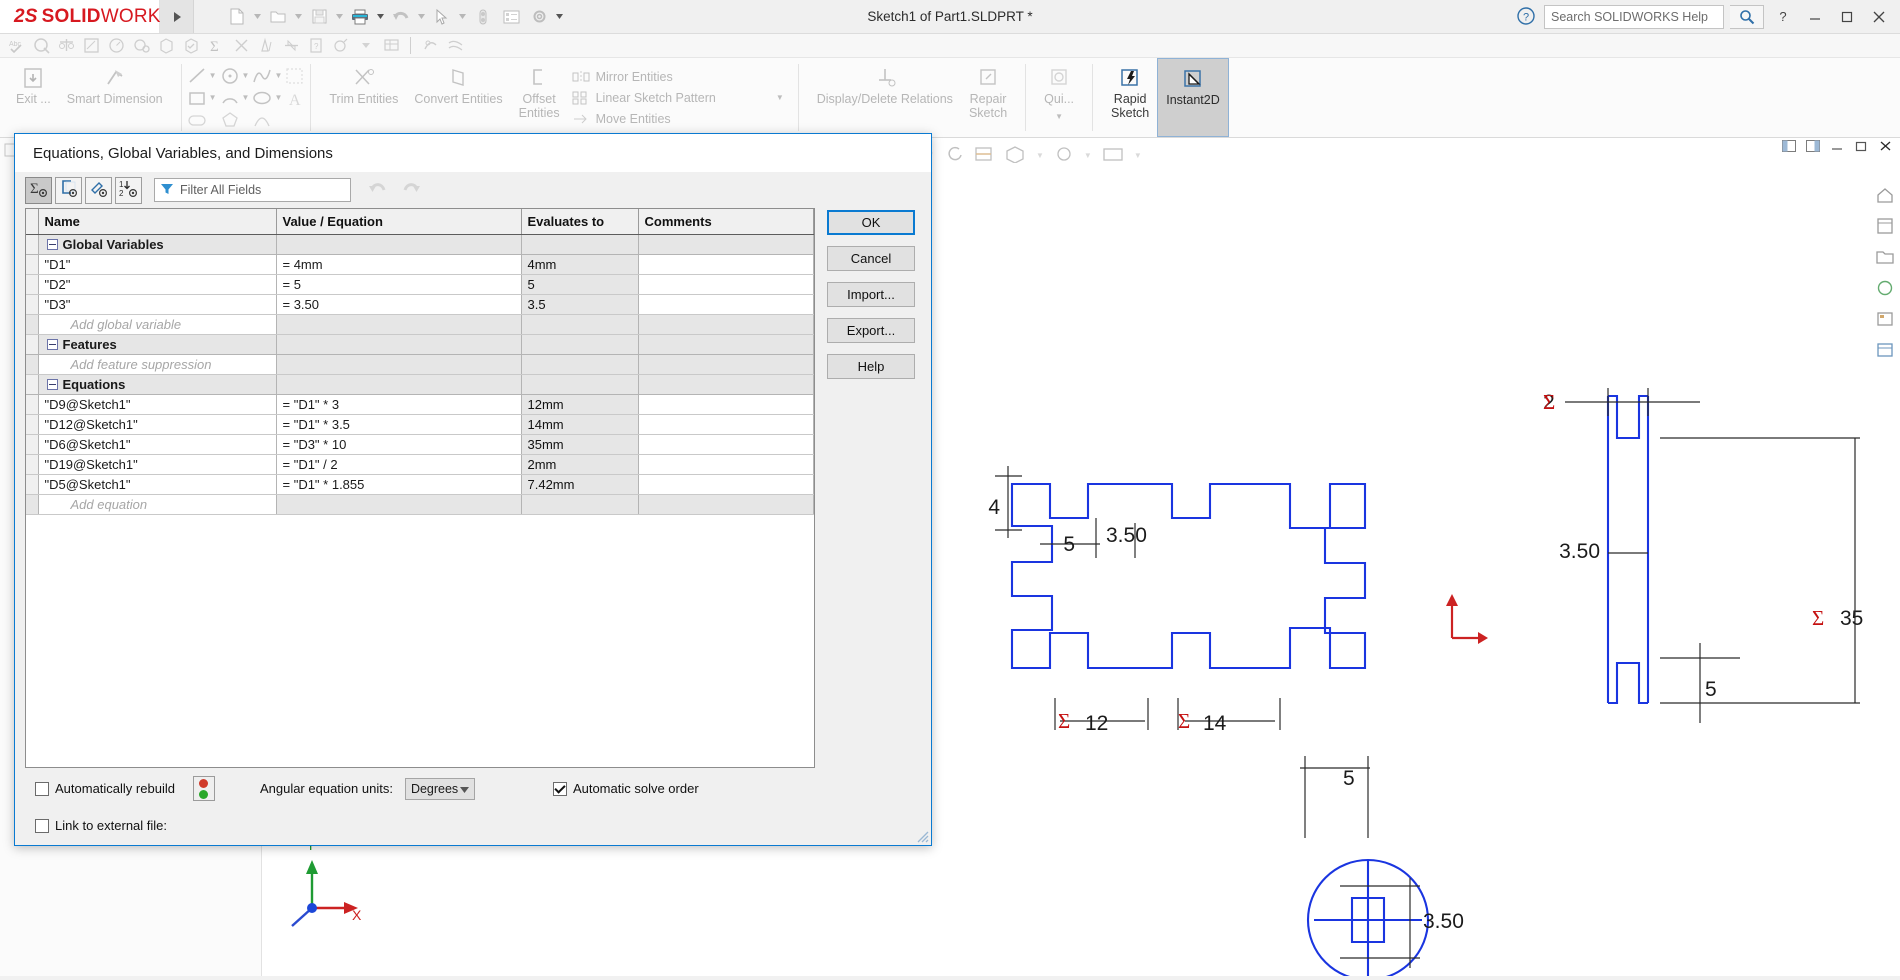 This screenshot has width=1900, height=980. What do you see at coordinates (580, 222) in the screenshot?
I see `column-header-evaluates: Evaluates to` at bounding box center [580, 222].